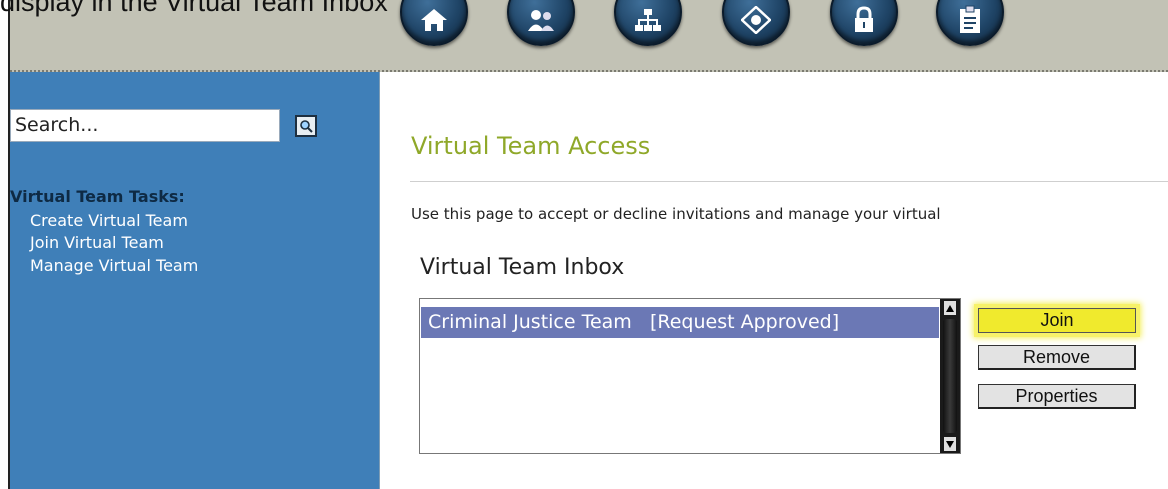  What do you see at coordinates (1057, 357) in the screenshot?
I see `remove-button: Remove` at bounding box center [1057, 357].